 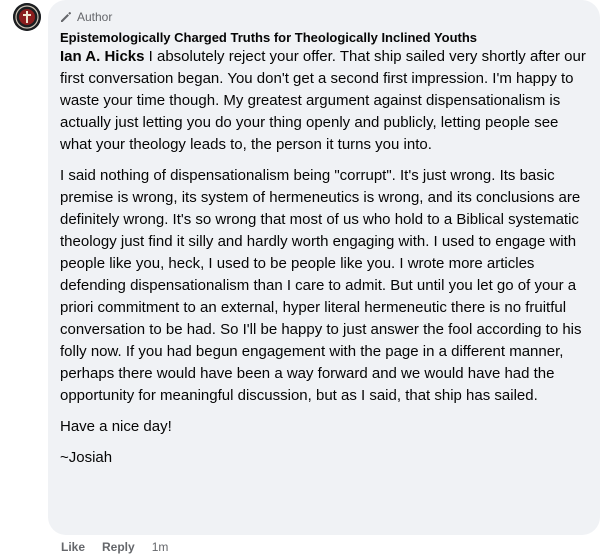 What do you see at coordinates (95, 17) in the screenshot?
I see `author-badge-label: Author` at bounding box center [95, 17].